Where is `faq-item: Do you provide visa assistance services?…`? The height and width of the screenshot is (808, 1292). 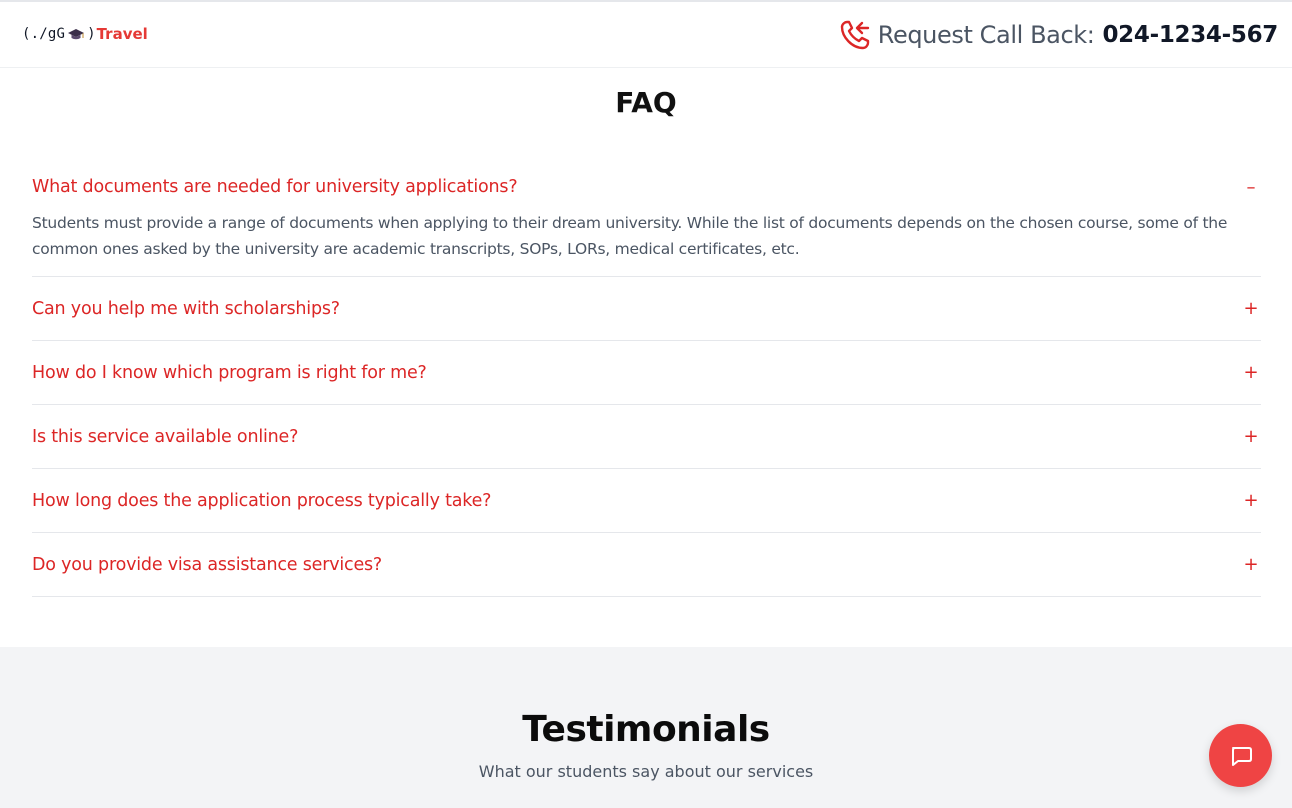
faq-item: Do you provide visa assistance services?… is located at coordinates (646, 565).